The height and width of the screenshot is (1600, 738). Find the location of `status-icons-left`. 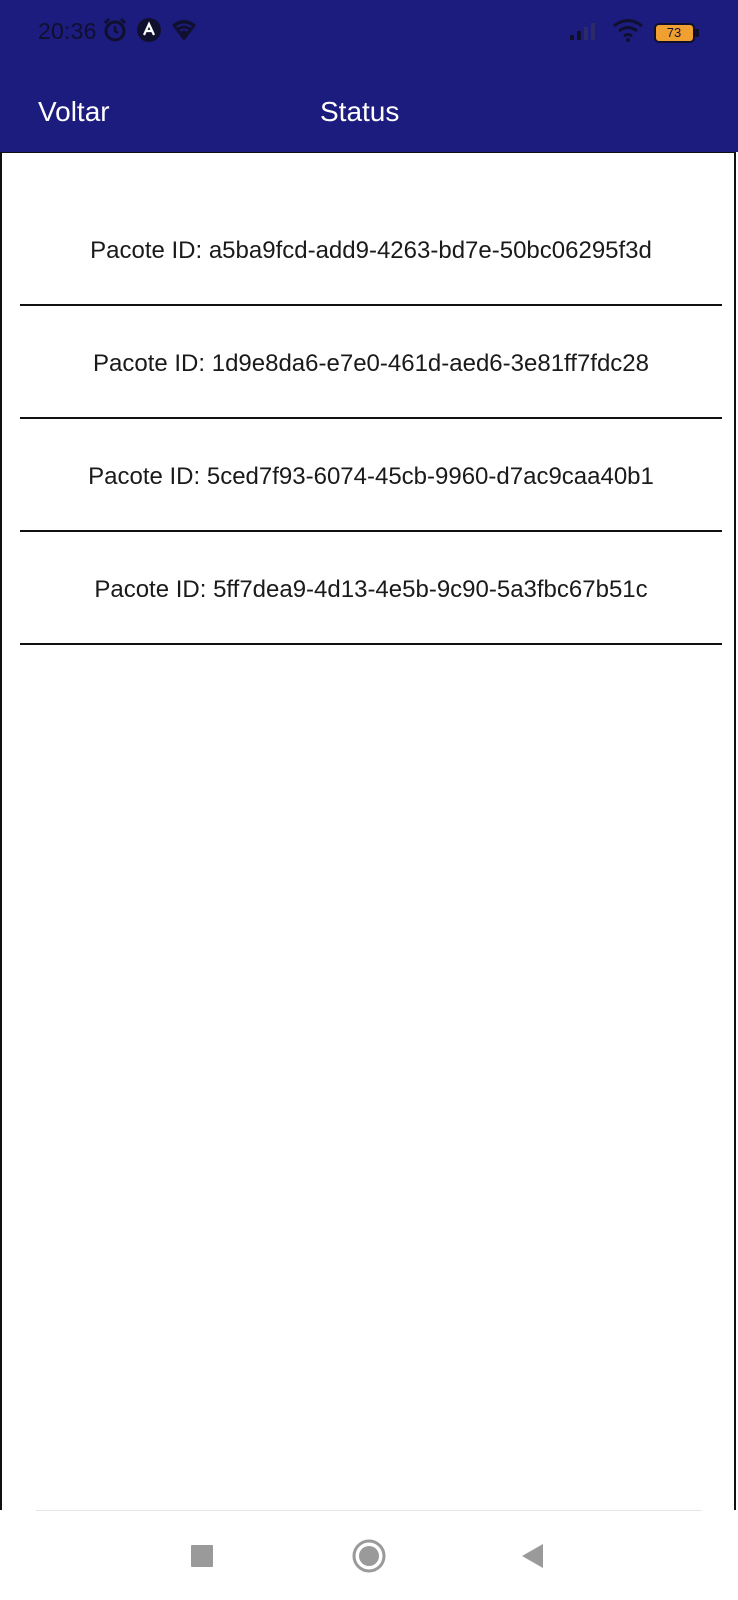

status-icons-left is located at coordinates (150, 32).